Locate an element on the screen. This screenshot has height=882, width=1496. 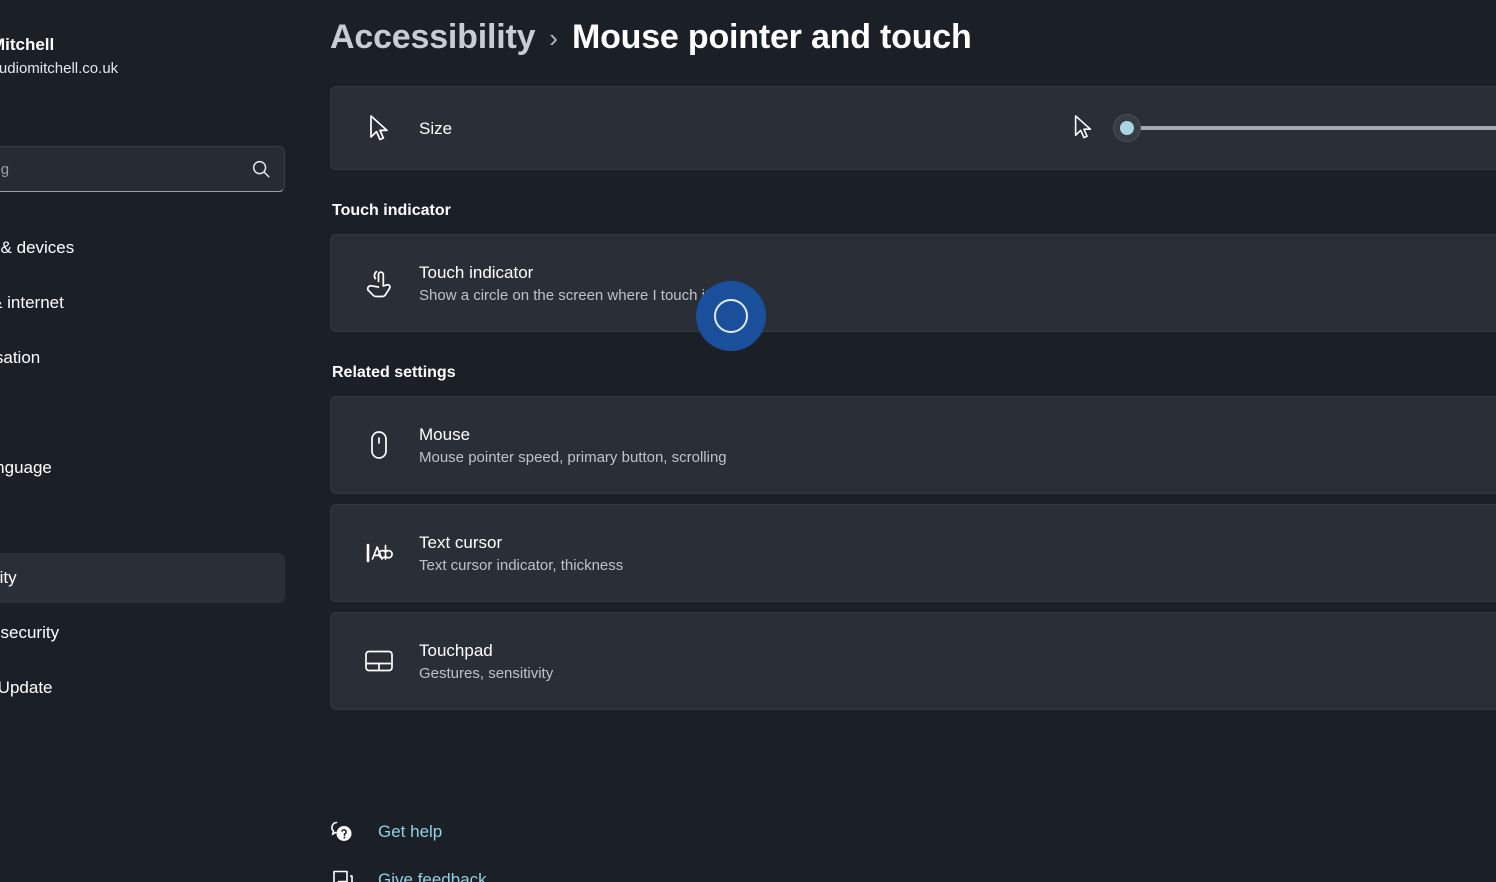
text-cursor-icon is located at coordinates (379, 553).